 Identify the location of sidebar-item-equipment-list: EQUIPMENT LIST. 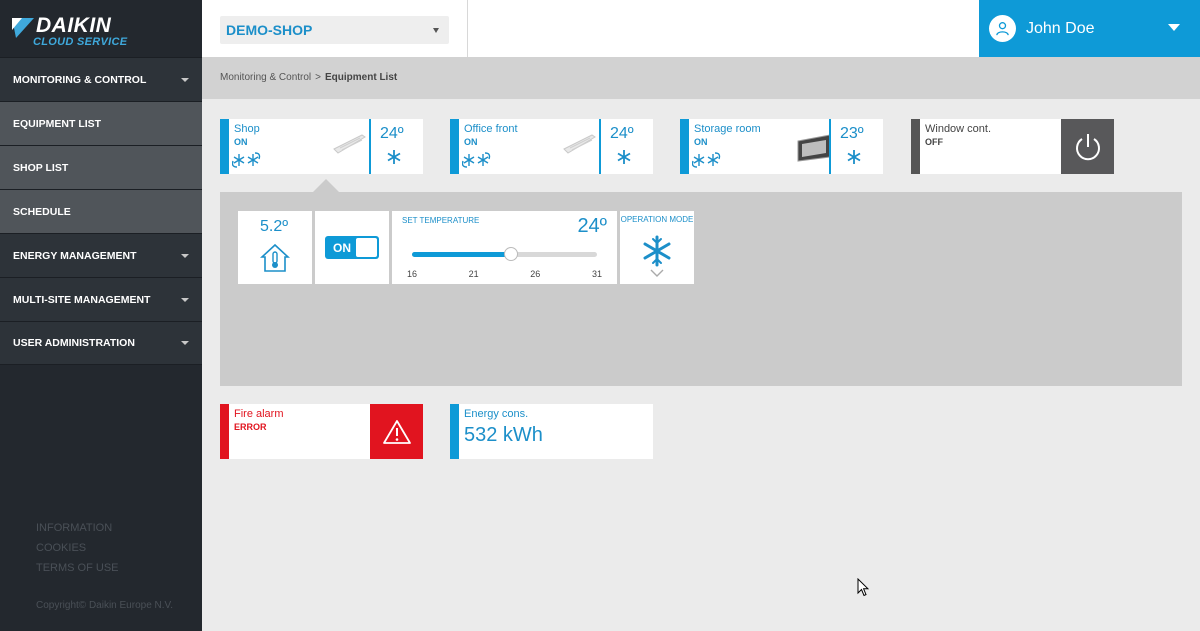
(101, 123).